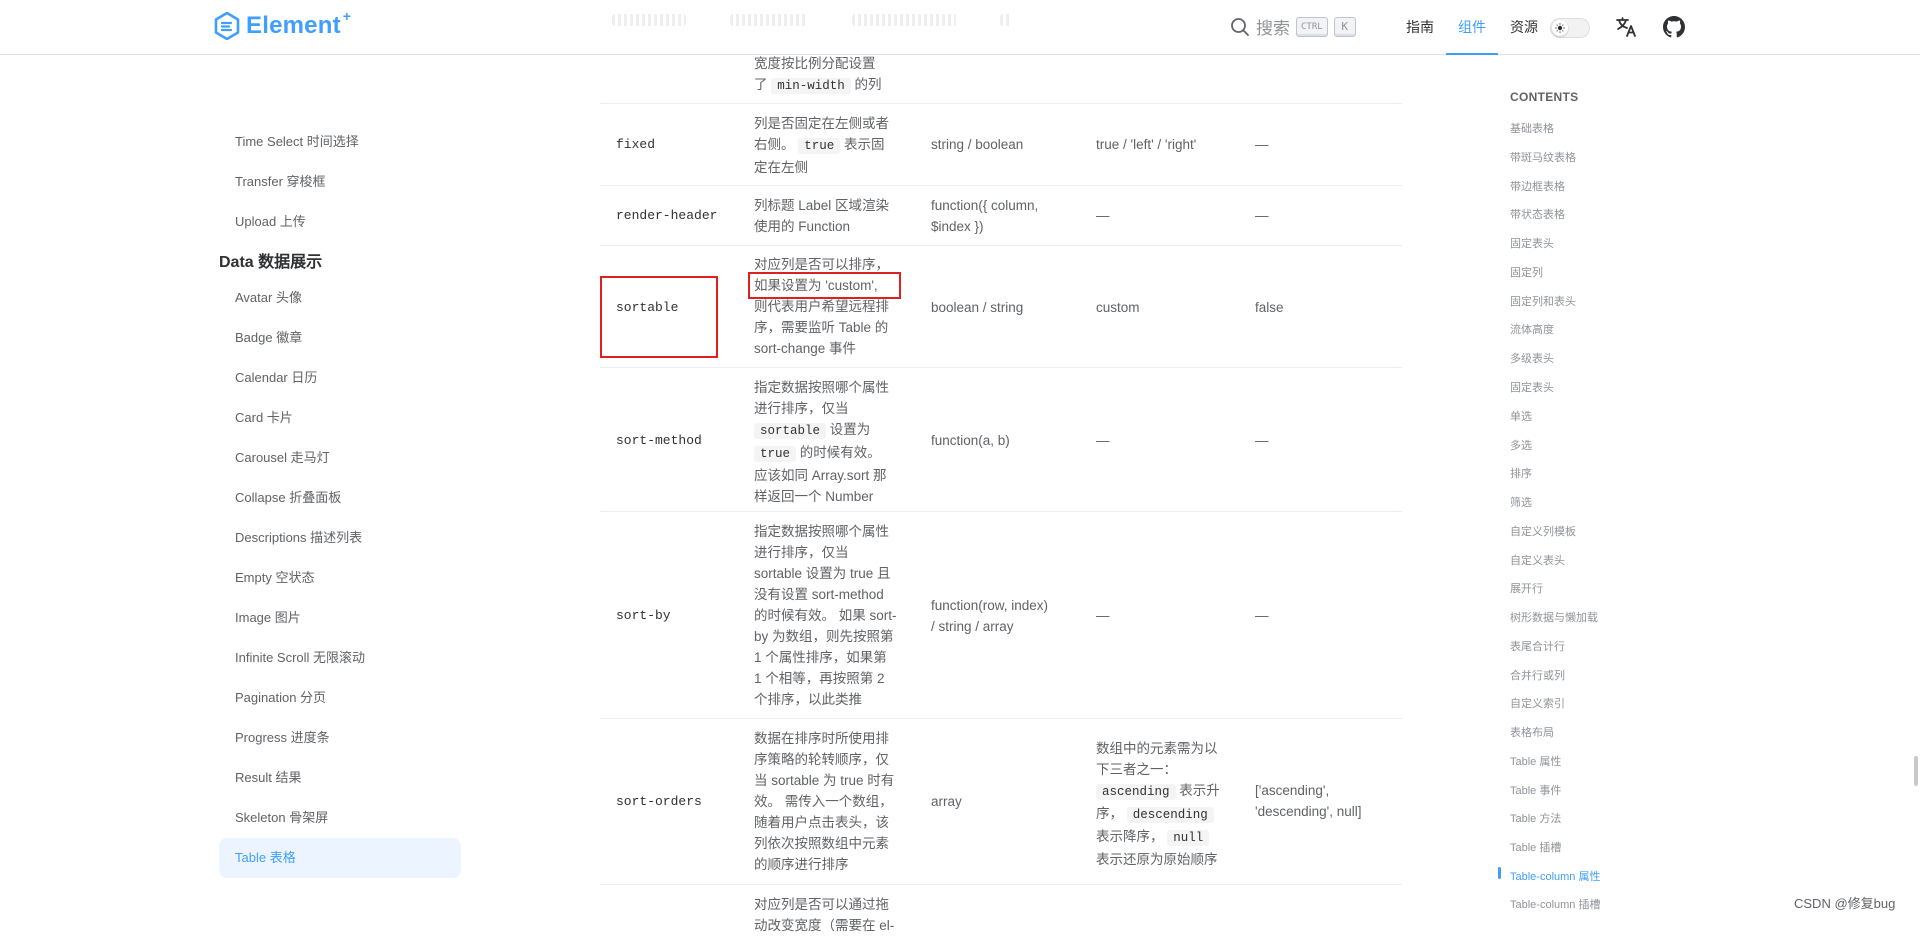  What do you see at coordinates (1526, 588) in the screenshot?
I see `toc-item: 展开行` at bounding box center [1526, 588].